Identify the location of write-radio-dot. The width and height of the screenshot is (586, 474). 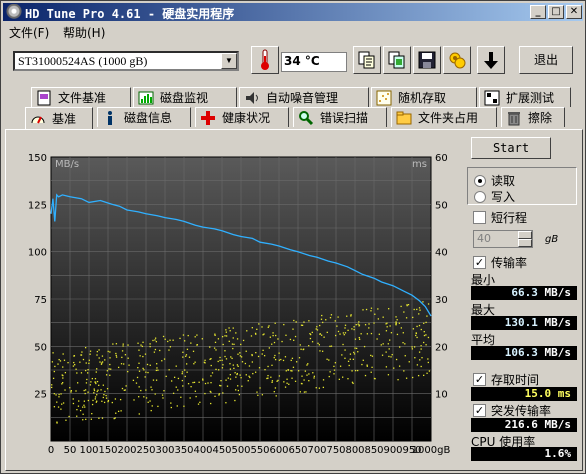
(480, 196).